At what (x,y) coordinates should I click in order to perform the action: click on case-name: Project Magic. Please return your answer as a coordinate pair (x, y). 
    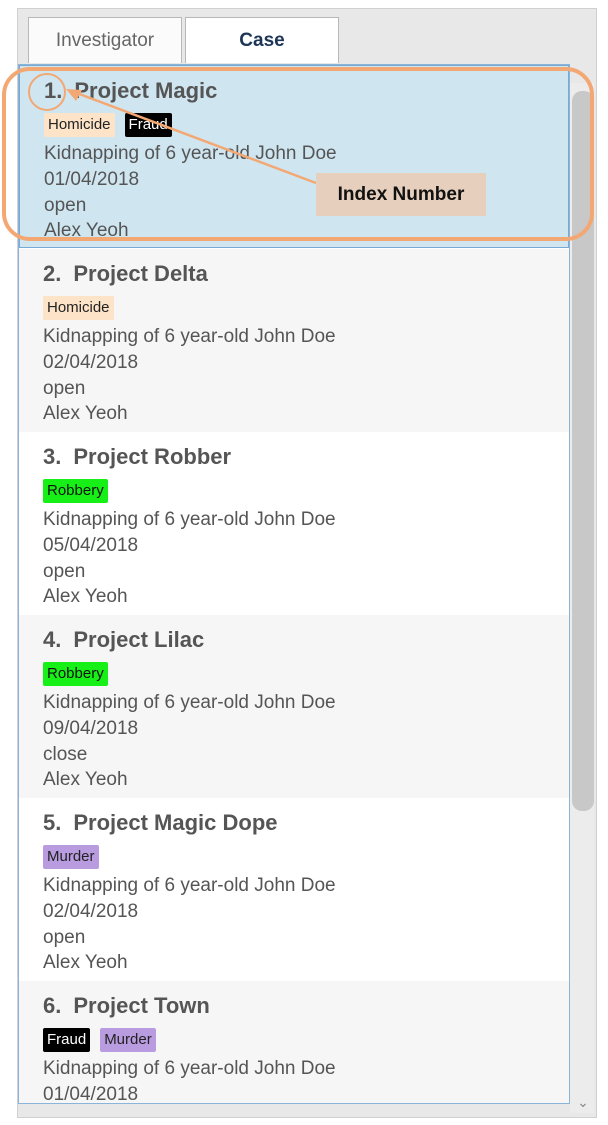
    Looking at the image, I should click on (146, 90).